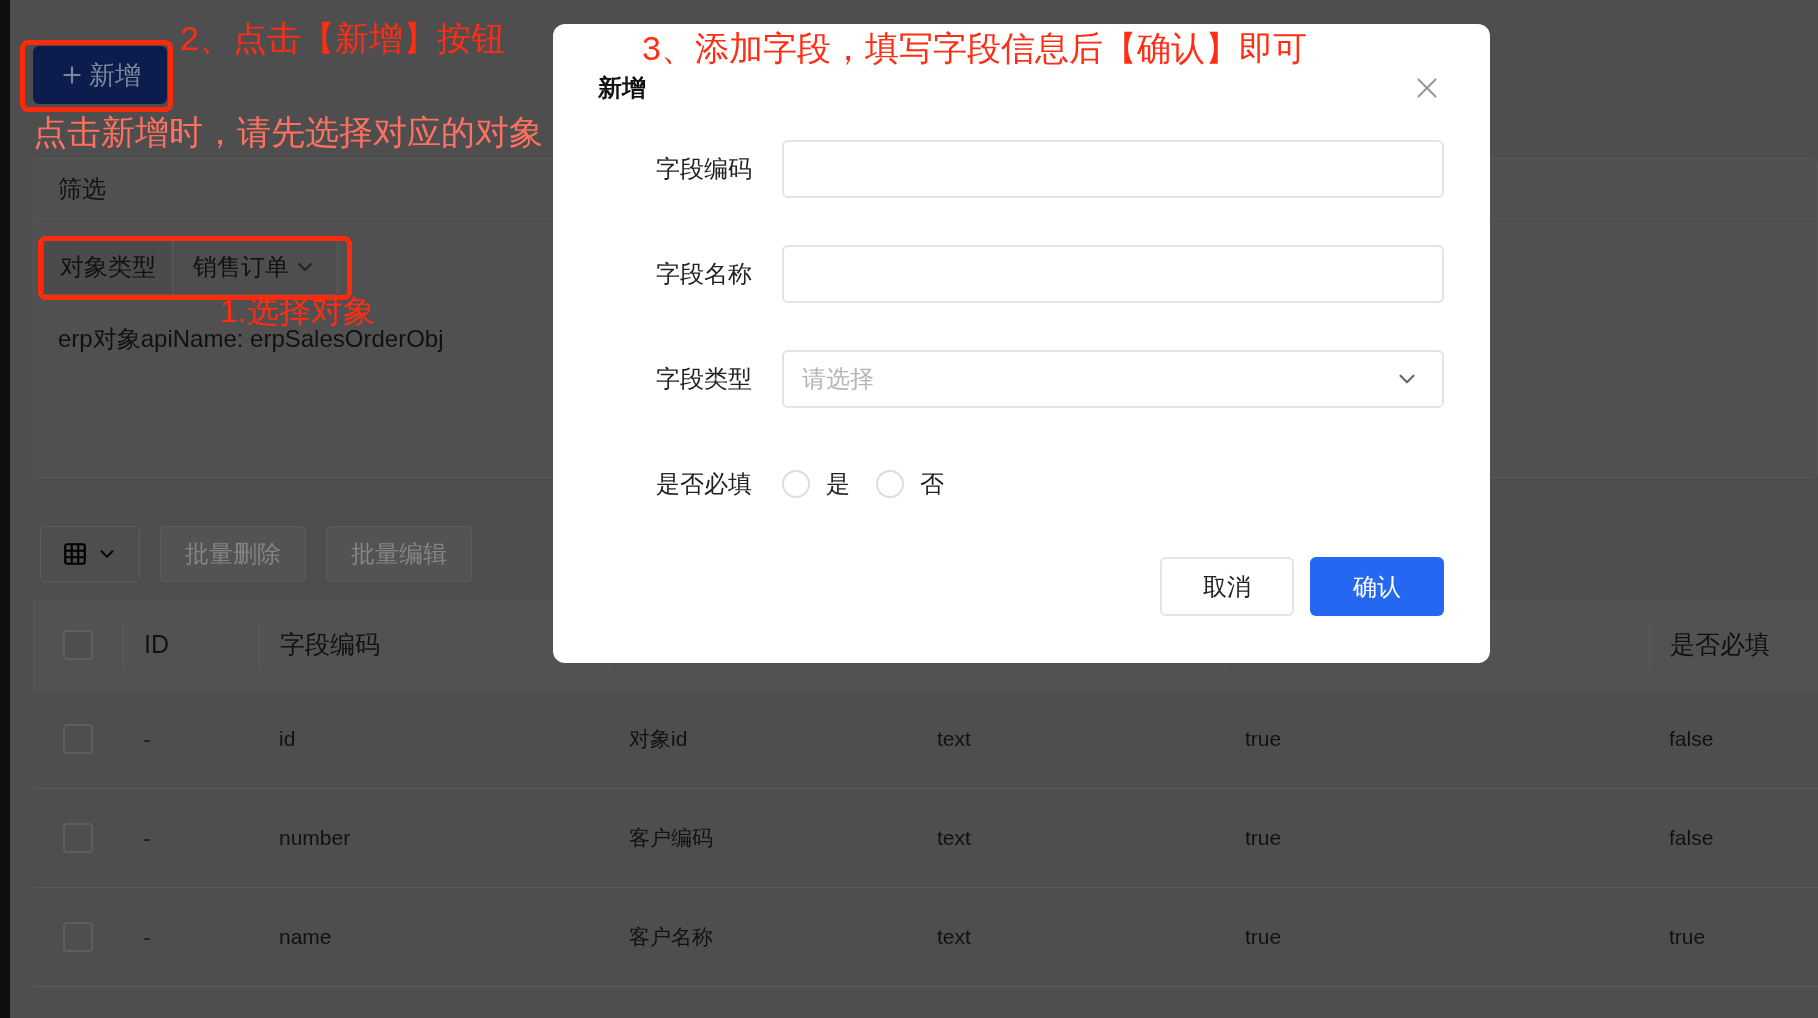  What do you see at coordinates (156, 645) in the screenshot?
I see `column-header: ID` at bounding box center [156, 645].